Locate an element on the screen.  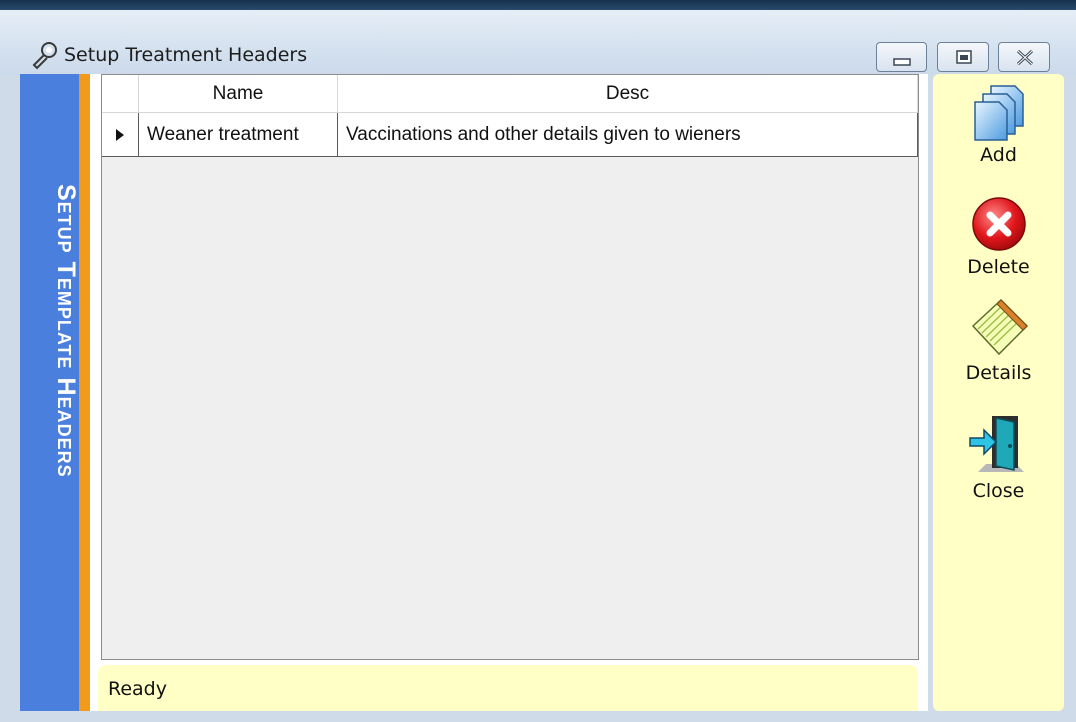
grid-header: Name Desc is located at coordinates (510, 94).